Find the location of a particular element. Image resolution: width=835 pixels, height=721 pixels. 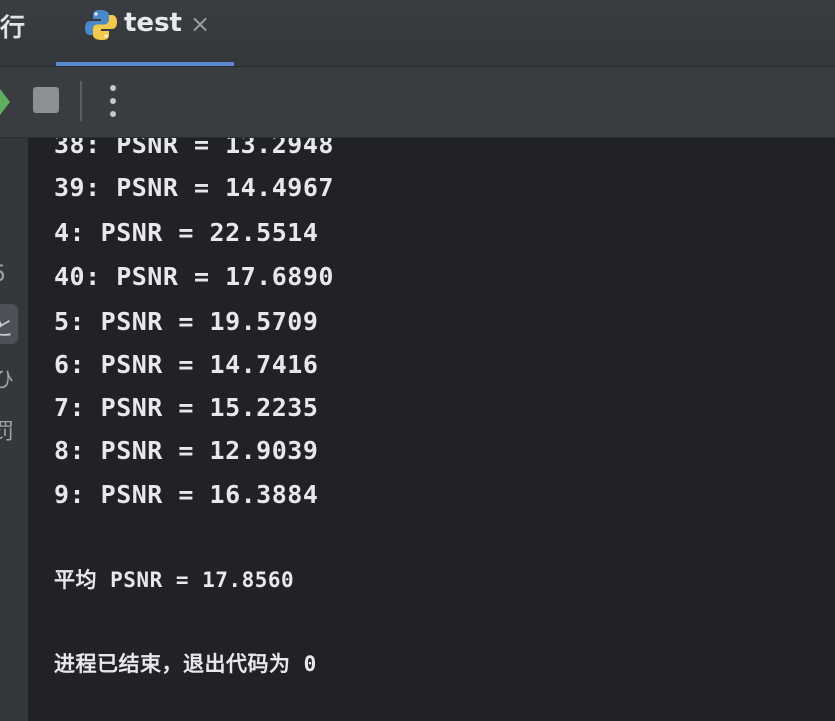

tab-label: test is located at coordinates (153, 23).